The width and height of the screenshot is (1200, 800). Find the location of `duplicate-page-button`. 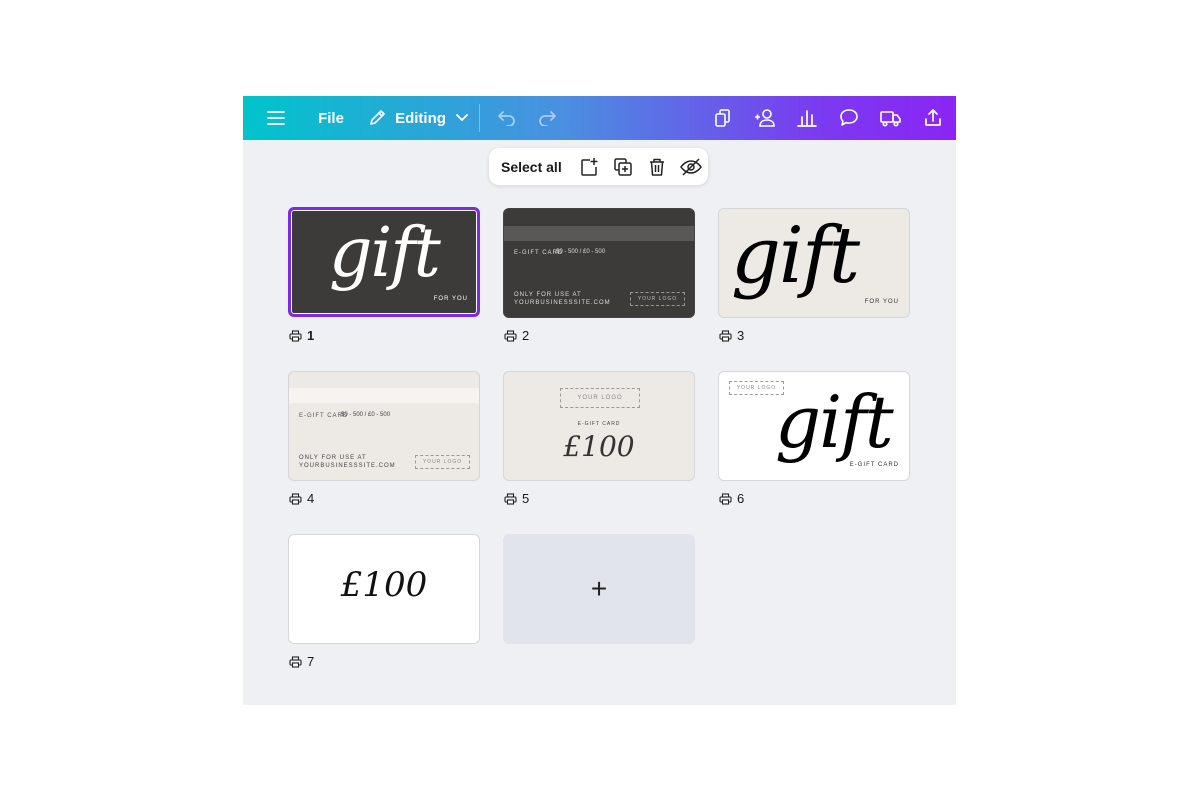

duplicate-page-button is located at coordinates (623, 166).